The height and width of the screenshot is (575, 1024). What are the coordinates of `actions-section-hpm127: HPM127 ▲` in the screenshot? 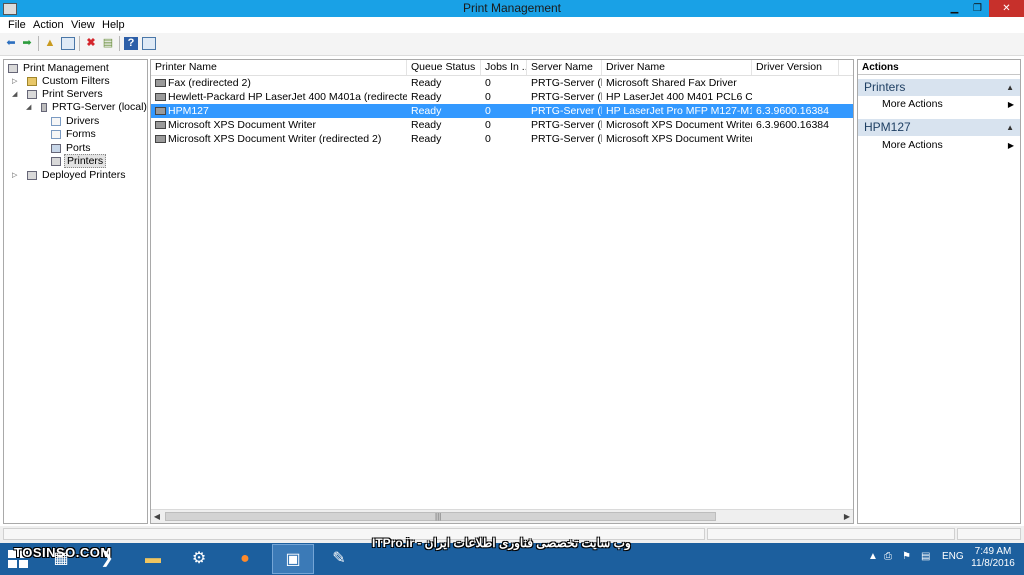 It's located at (939, 127).